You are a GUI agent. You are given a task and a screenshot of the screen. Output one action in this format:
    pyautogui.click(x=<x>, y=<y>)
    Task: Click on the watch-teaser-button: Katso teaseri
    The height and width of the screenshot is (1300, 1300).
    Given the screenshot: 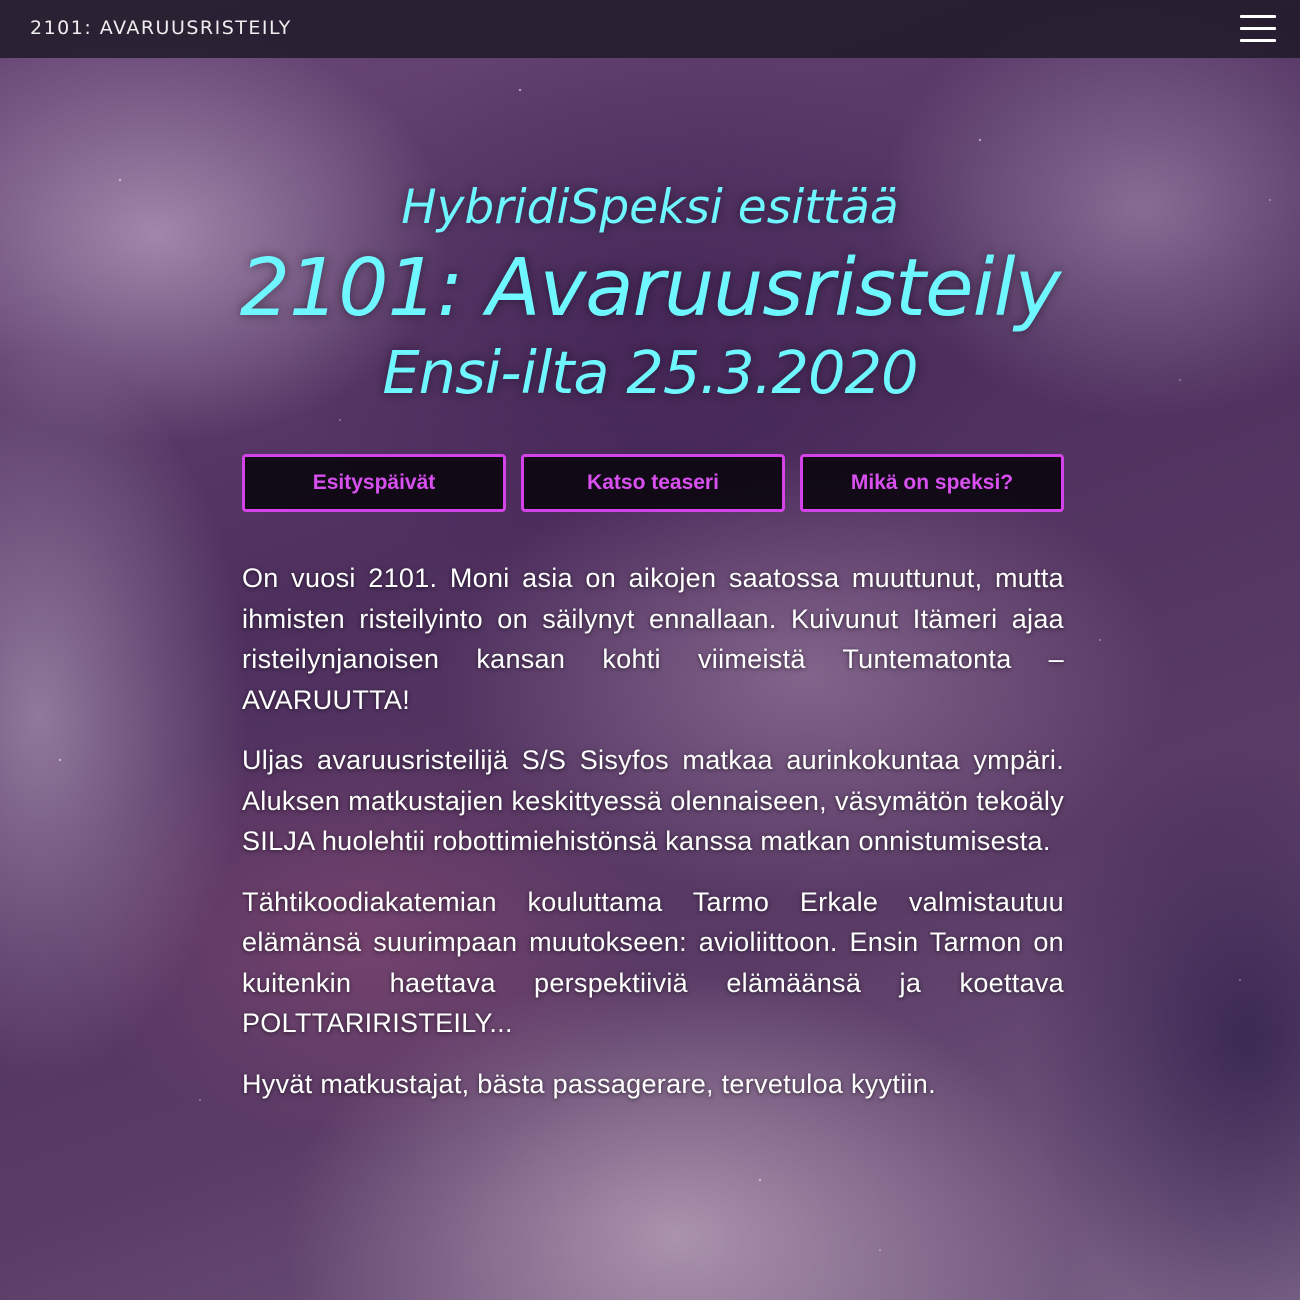 What is the action you would take?
    pyautogui.click(x=653, y=483)
    